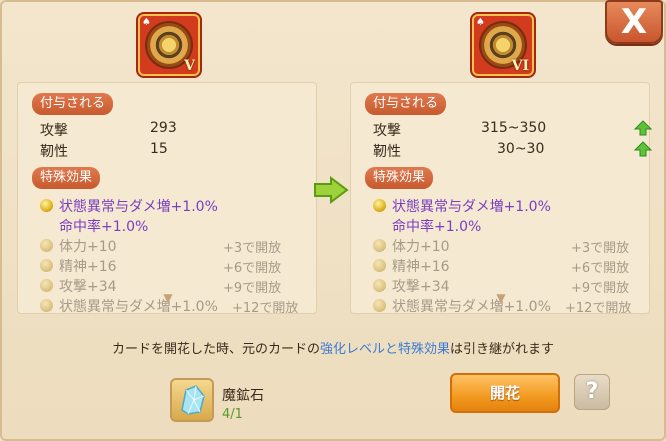 The image size is (666, 441). I want to click on stat-value: 315~350, so click(514, 128).